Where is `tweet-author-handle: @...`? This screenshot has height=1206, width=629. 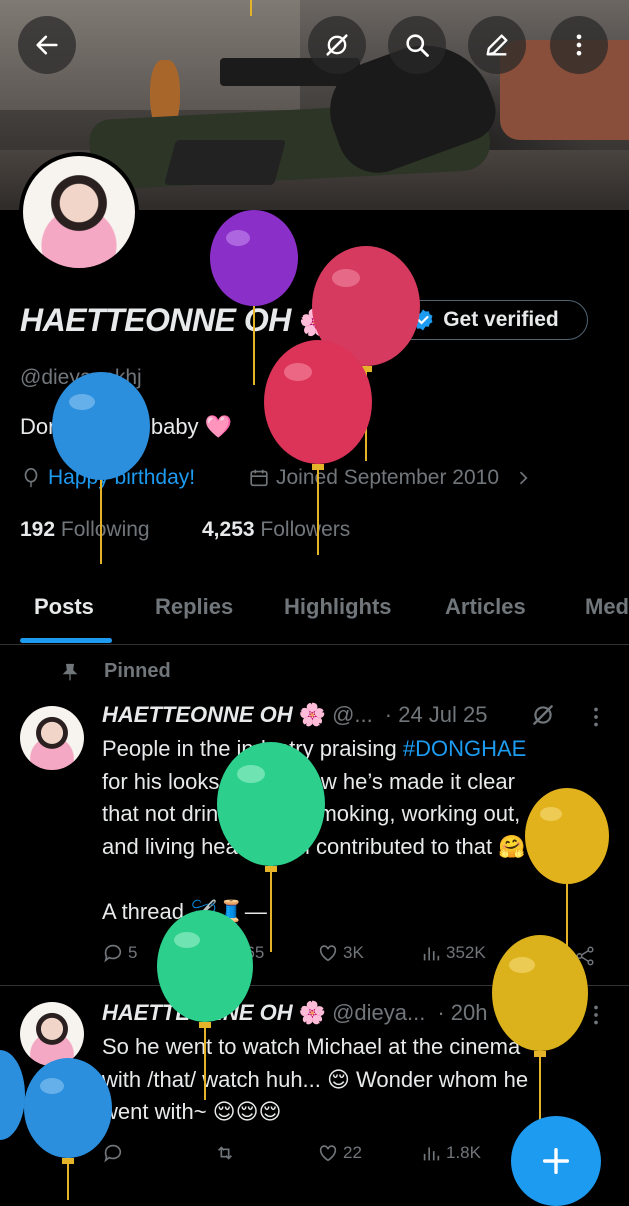 tweet-author-handle: @... is located at coordinates (352, 714).